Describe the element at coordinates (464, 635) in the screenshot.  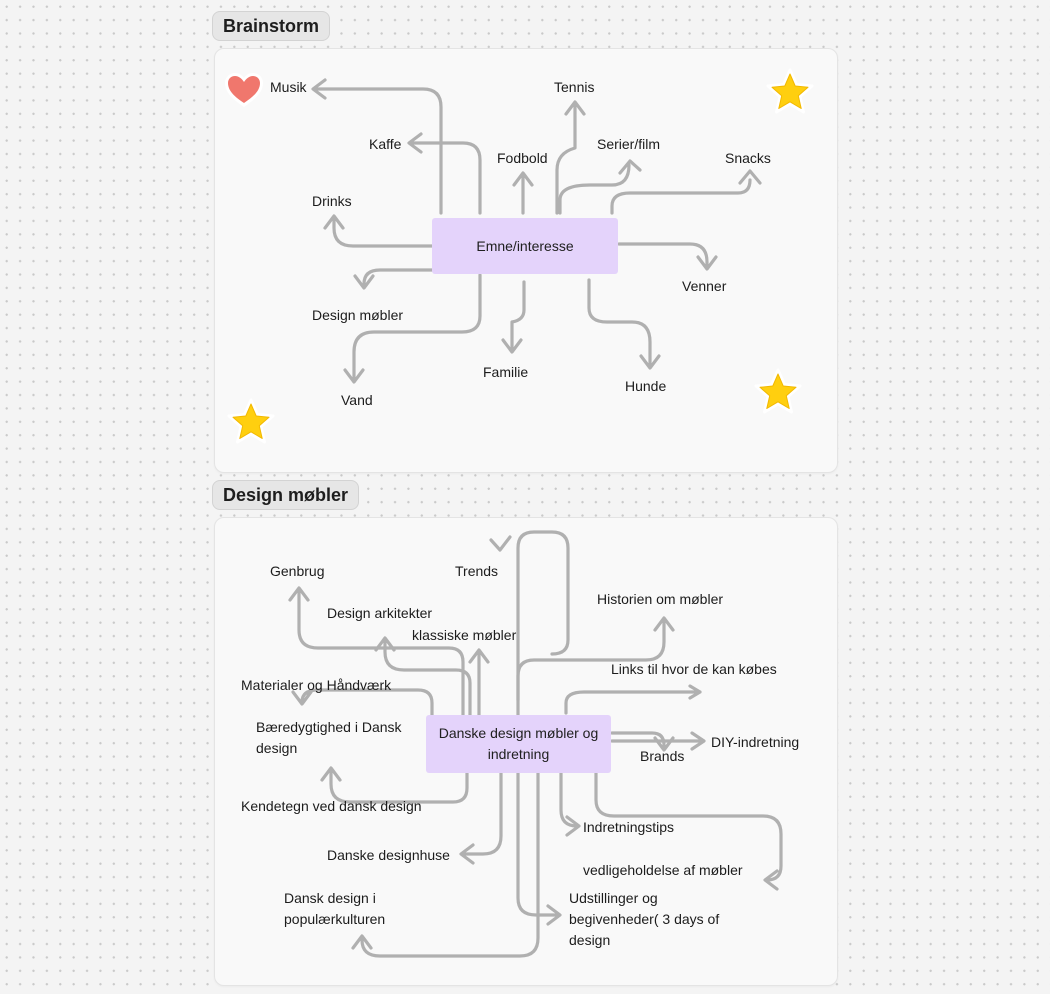
I see `topic-klassiske-mobler: klassiske møbler` at that location.